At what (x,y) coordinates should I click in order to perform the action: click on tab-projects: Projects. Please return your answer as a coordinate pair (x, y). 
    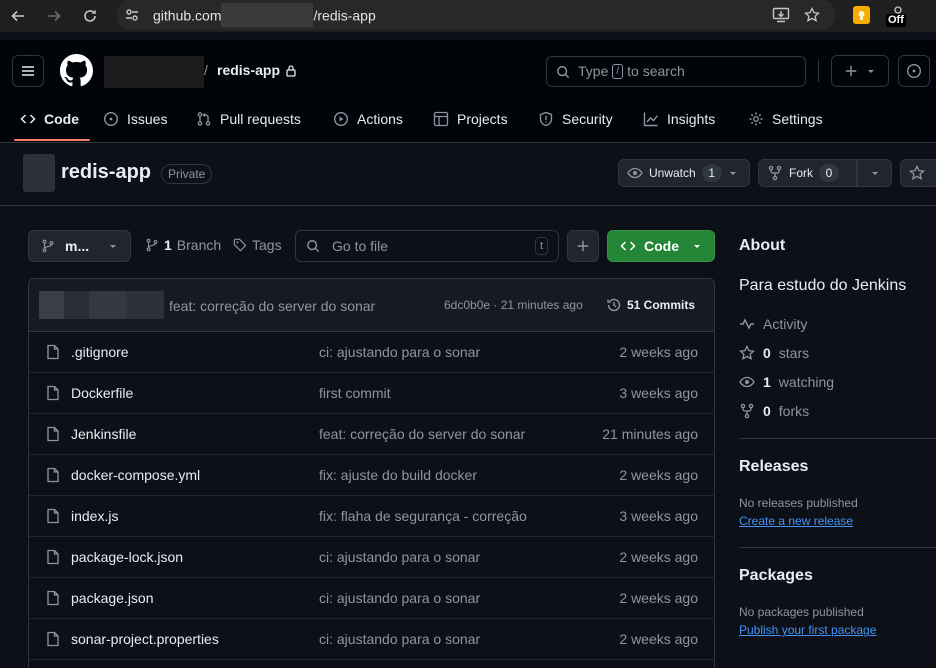
    Looking at the image, I should click on (470, 119).